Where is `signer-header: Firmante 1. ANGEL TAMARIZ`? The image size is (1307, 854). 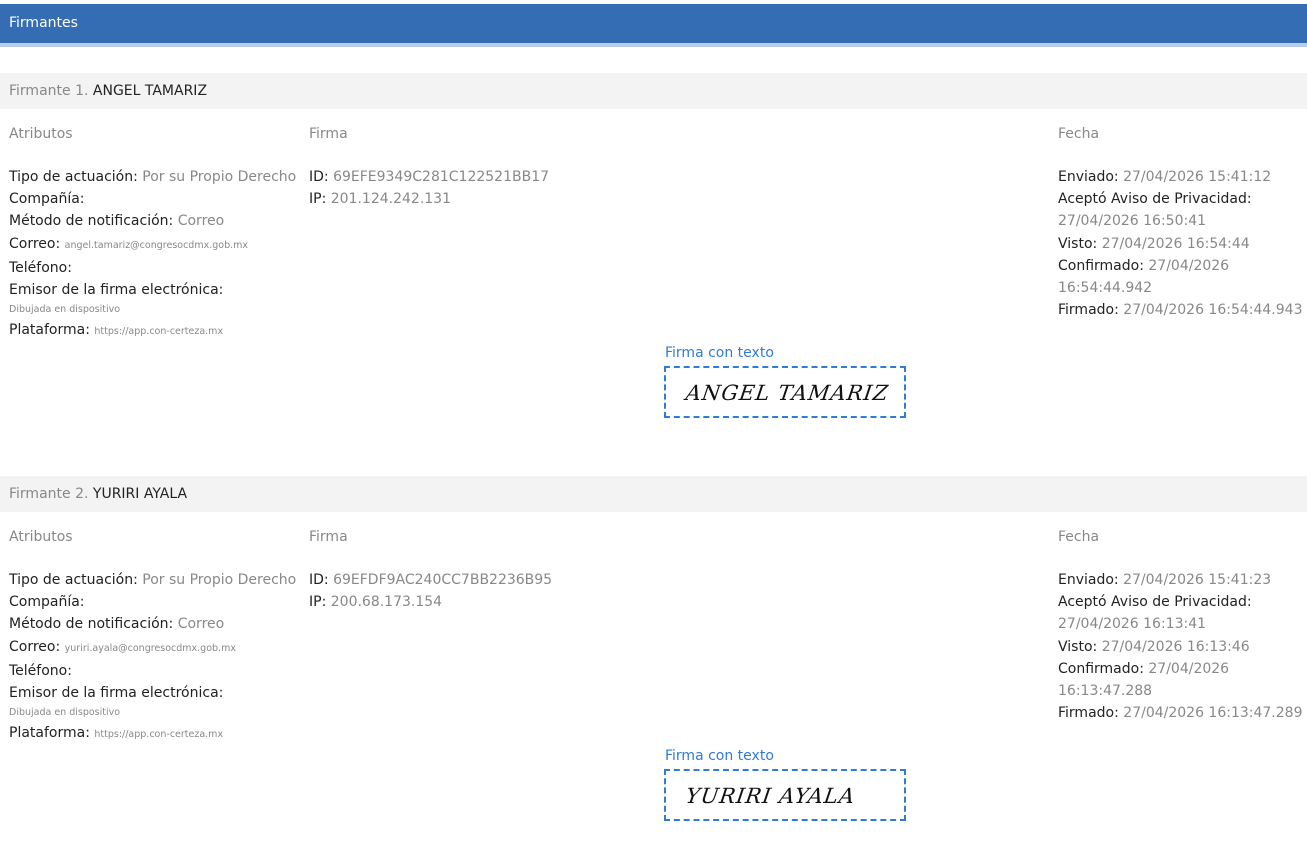 signer-header: Firmante 1. ANGEL TAMARIZ is located at coordinates (653, 91).